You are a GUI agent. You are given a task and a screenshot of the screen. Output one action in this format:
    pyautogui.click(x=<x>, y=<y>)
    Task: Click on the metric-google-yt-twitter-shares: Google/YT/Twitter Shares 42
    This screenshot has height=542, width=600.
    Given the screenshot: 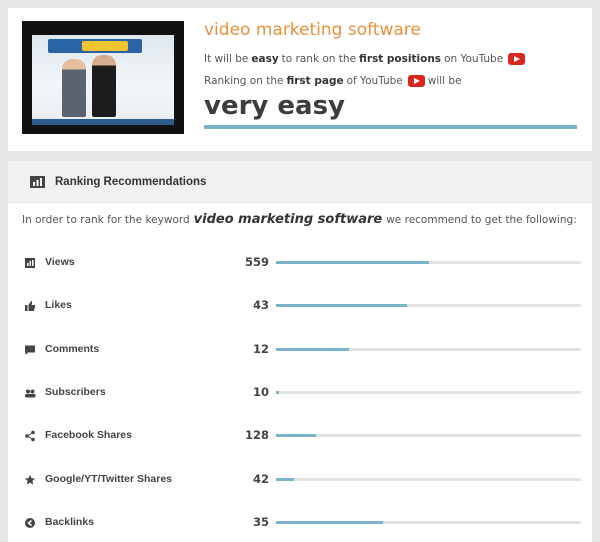 What is the action you would take?
    pyautogui.click(x=305, y=480)
    